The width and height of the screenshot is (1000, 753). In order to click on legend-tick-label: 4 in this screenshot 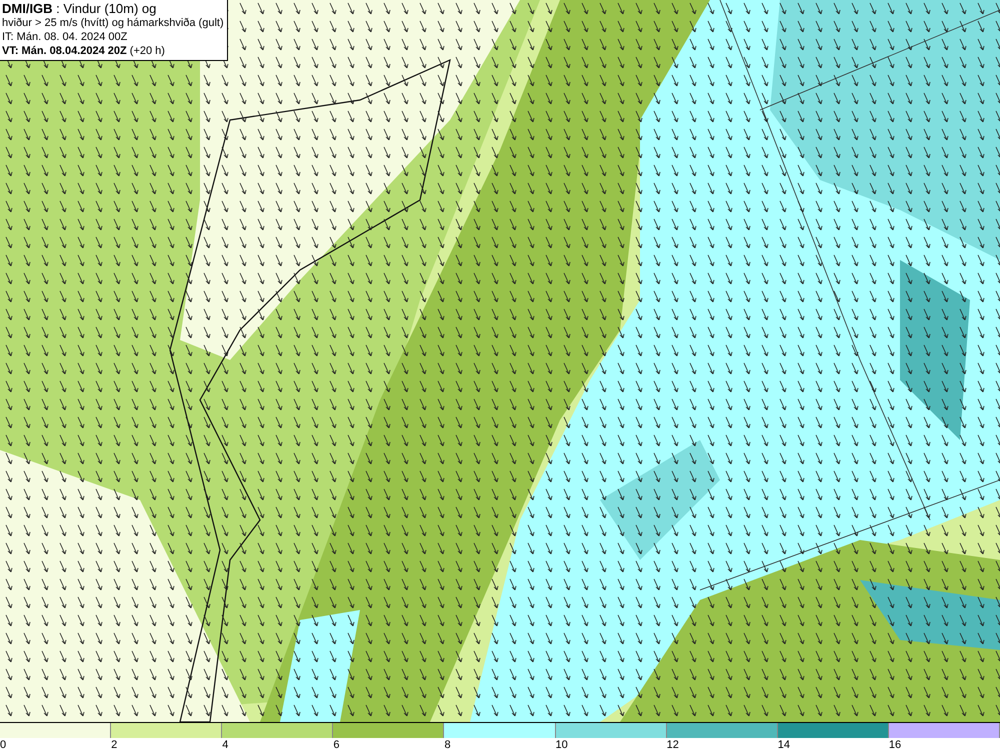, I will do `click(225, 745)`.